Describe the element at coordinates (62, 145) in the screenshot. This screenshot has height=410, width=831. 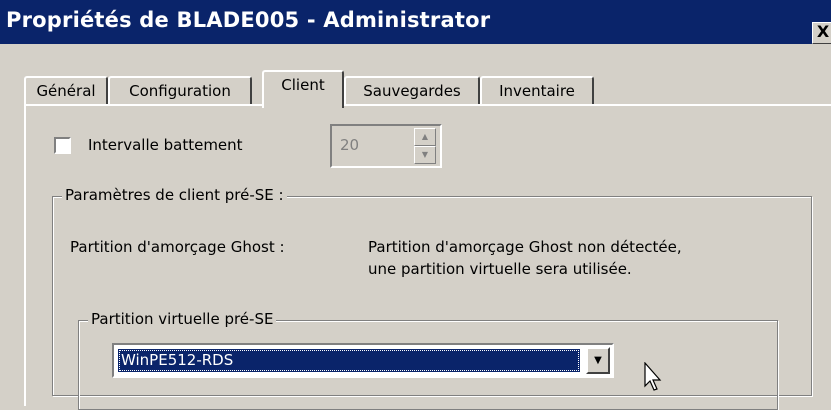
I see `heartbeat-checkbox` at that location.